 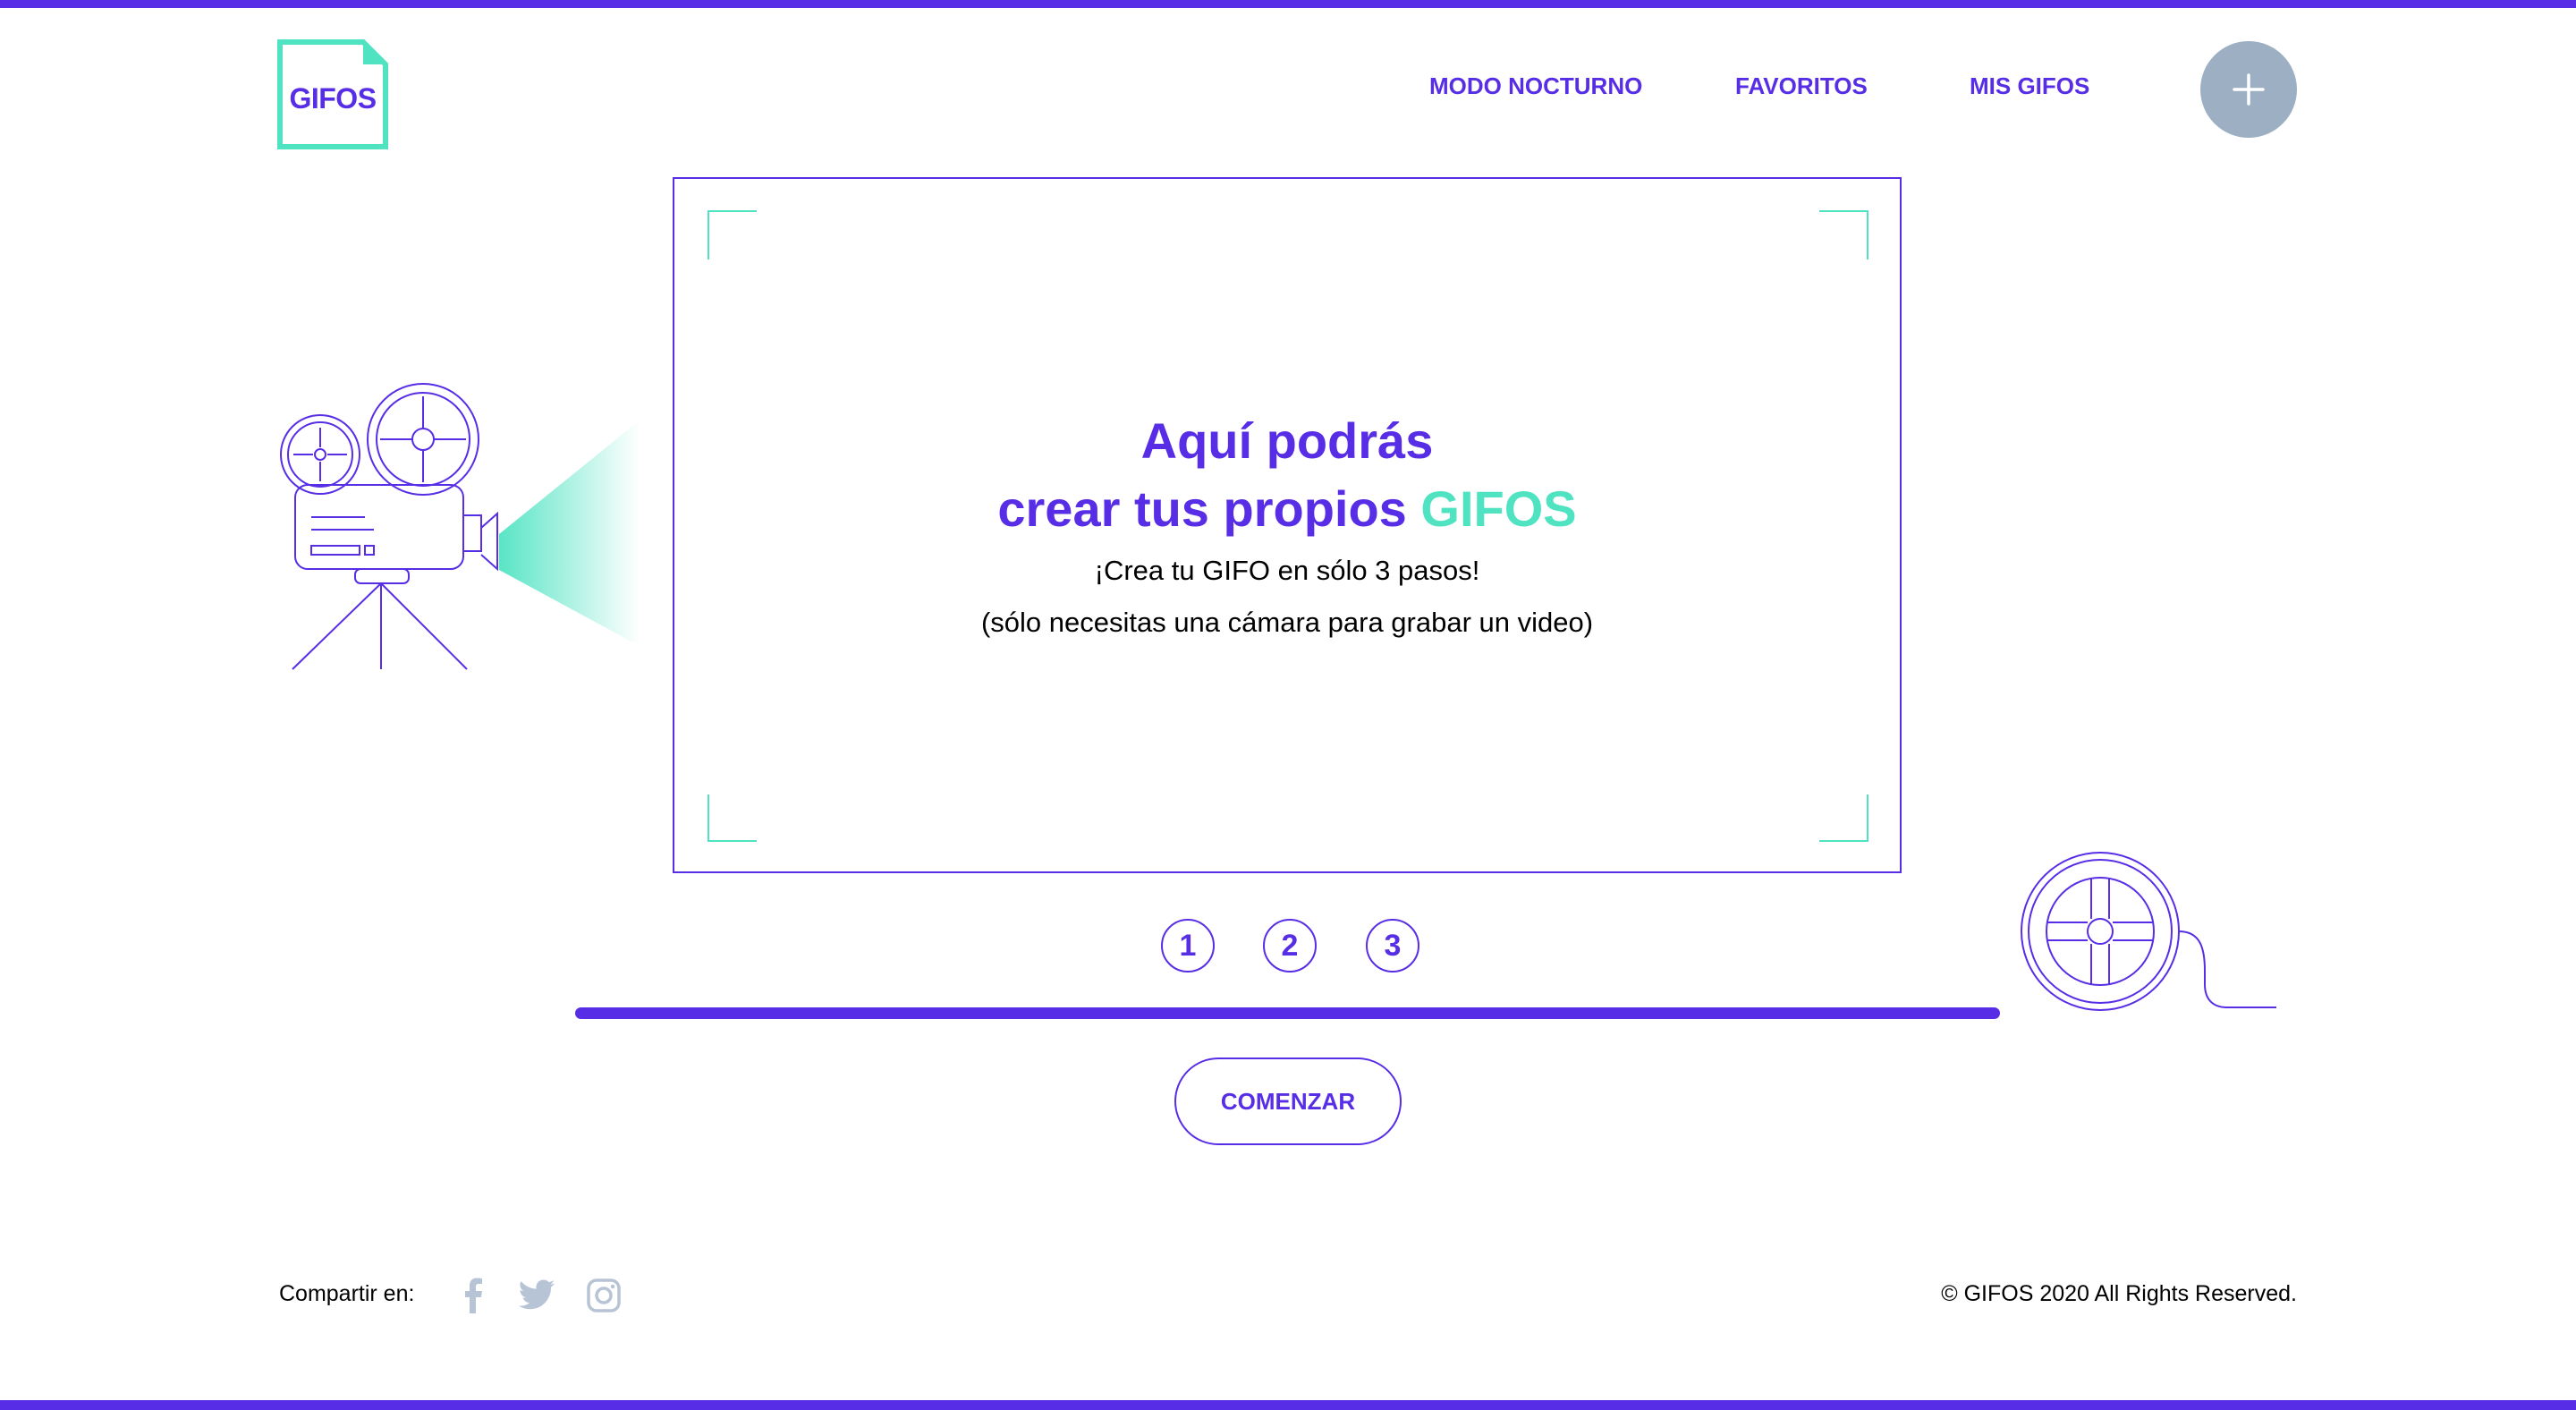 What do you see at coordinates (347, 1294) in the screenshot?
I see `share-label: Compartir en:` at bounding box center [347, 1294].